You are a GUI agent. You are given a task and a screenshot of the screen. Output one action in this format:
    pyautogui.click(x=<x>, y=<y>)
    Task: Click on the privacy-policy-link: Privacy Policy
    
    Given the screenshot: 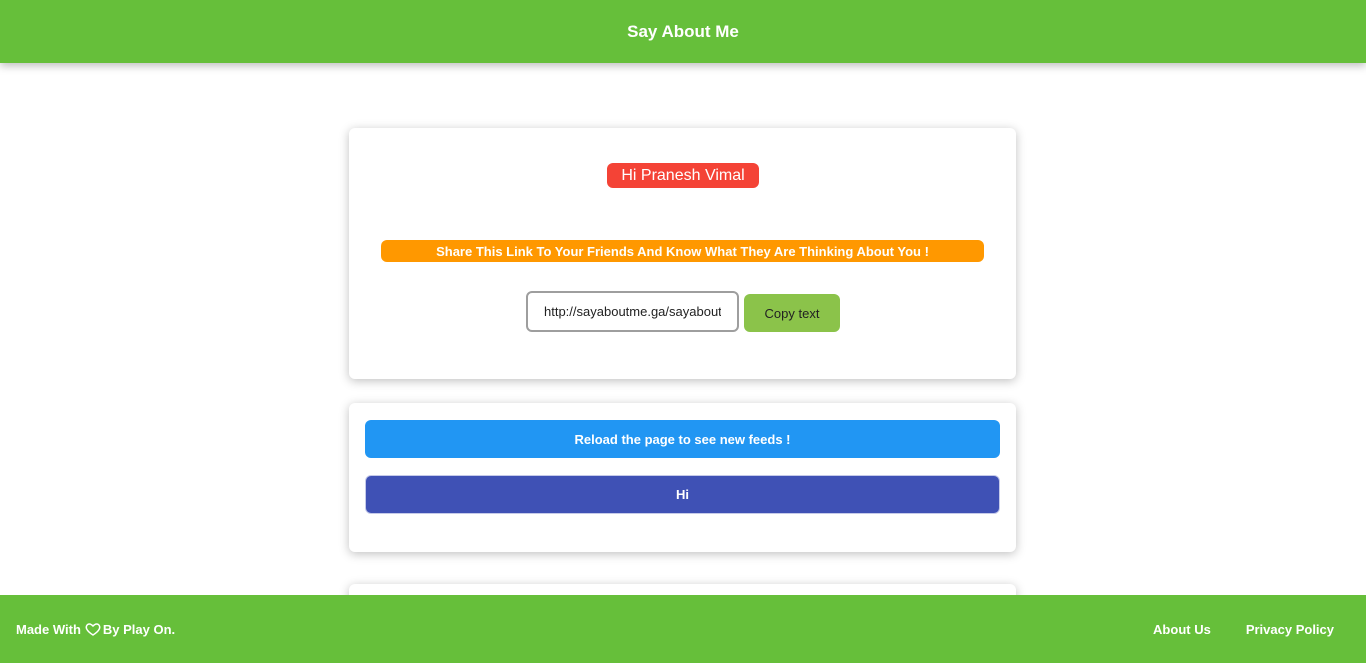 What is the action you would take?
    pyautogui.click(x=1290, y=629)
    